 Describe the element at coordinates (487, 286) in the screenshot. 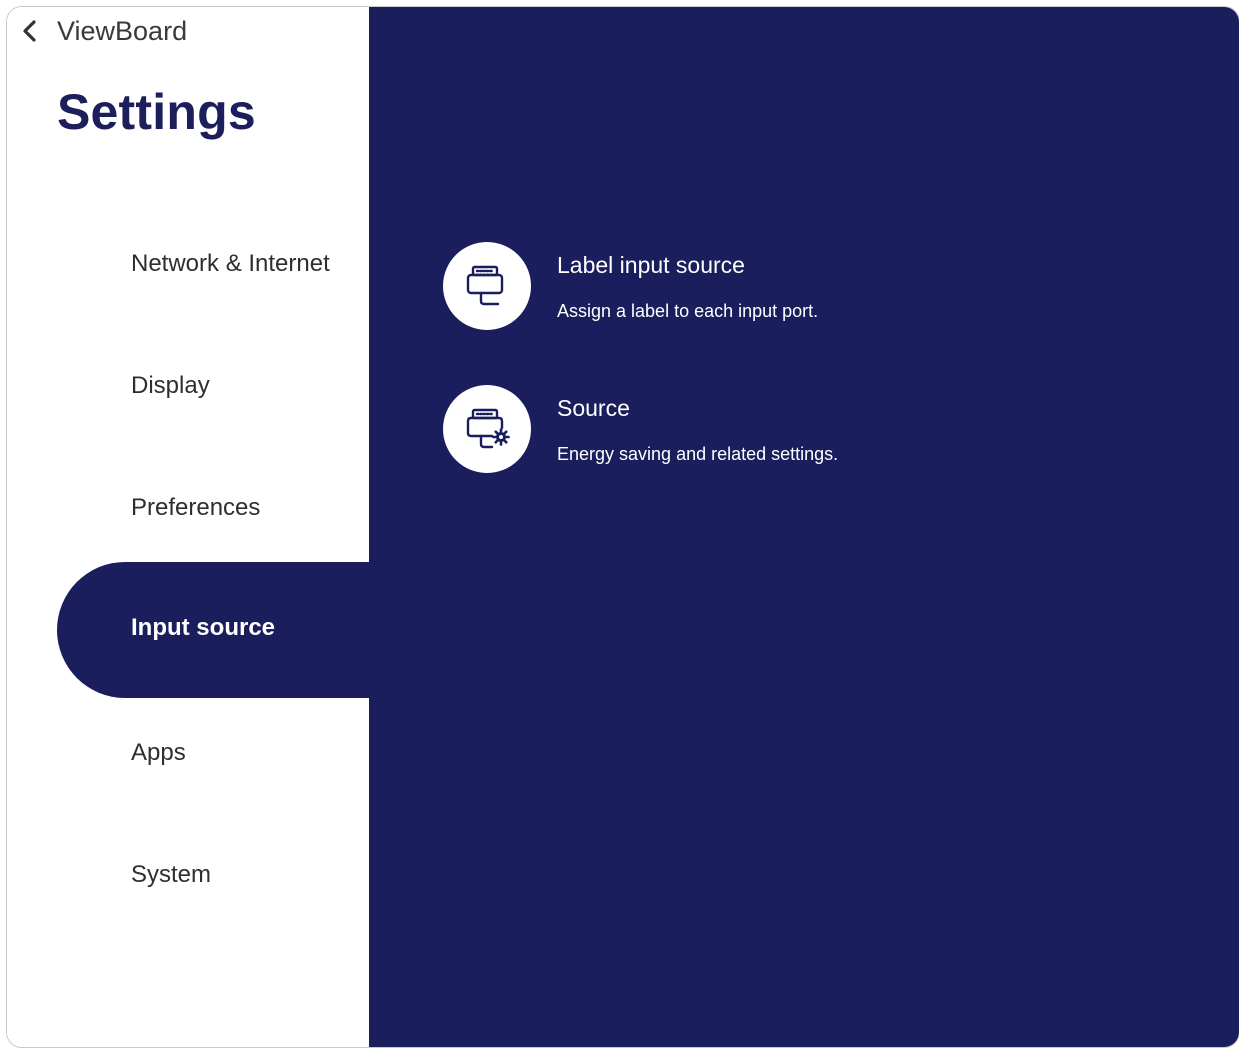

I see `input-port-icon` at that location.